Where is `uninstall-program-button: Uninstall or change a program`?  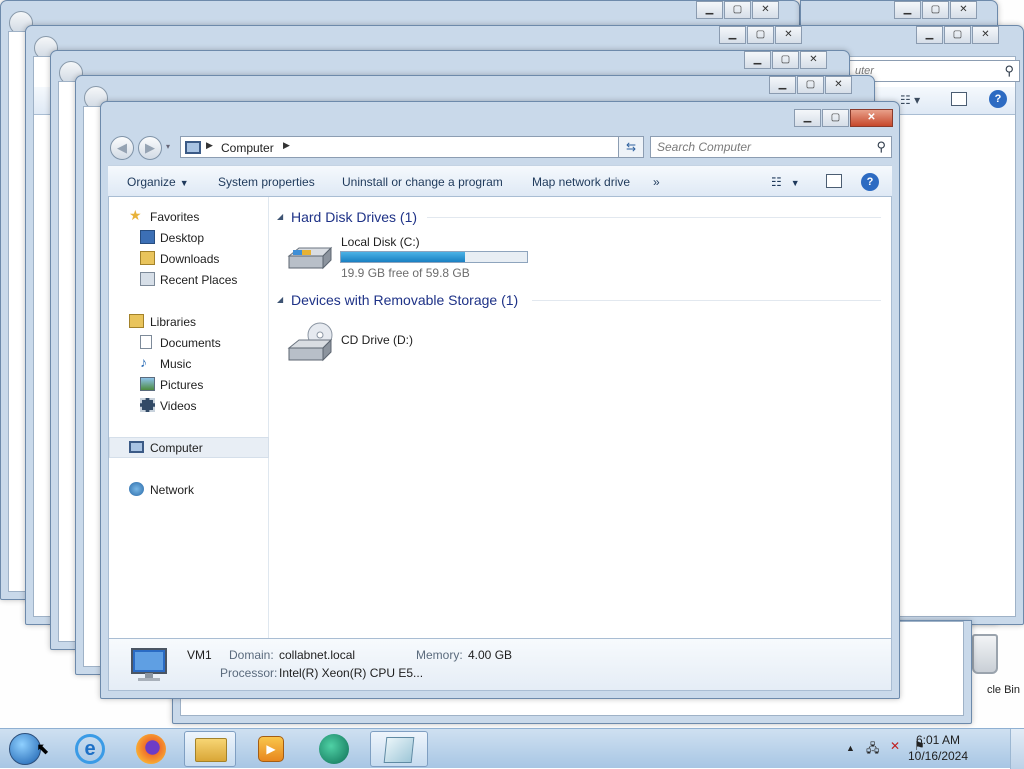
uninstall-program-button: Uninstall or change a program is located at coordinates (422, 182).